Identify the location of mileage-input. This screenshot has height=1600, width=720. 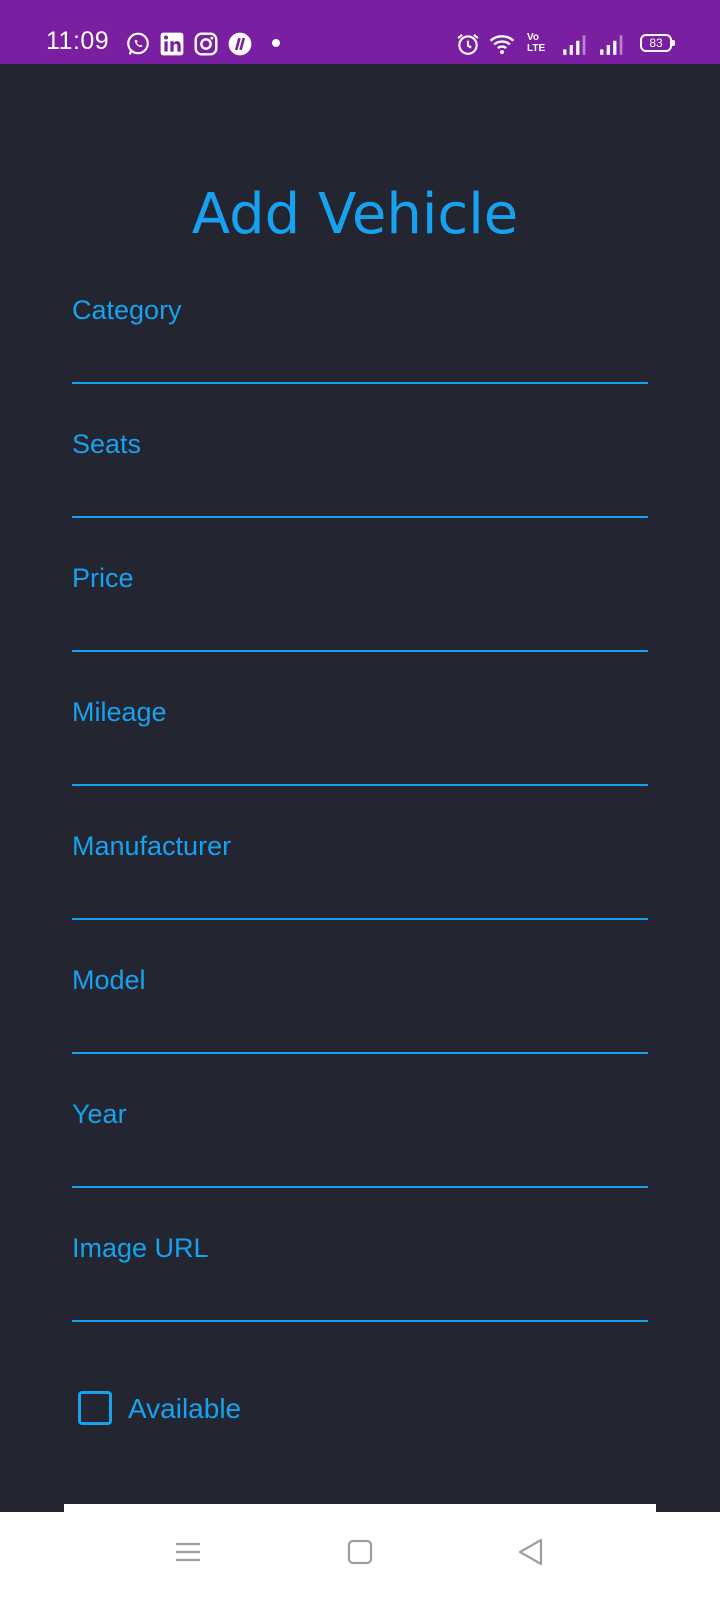
(360, 761).